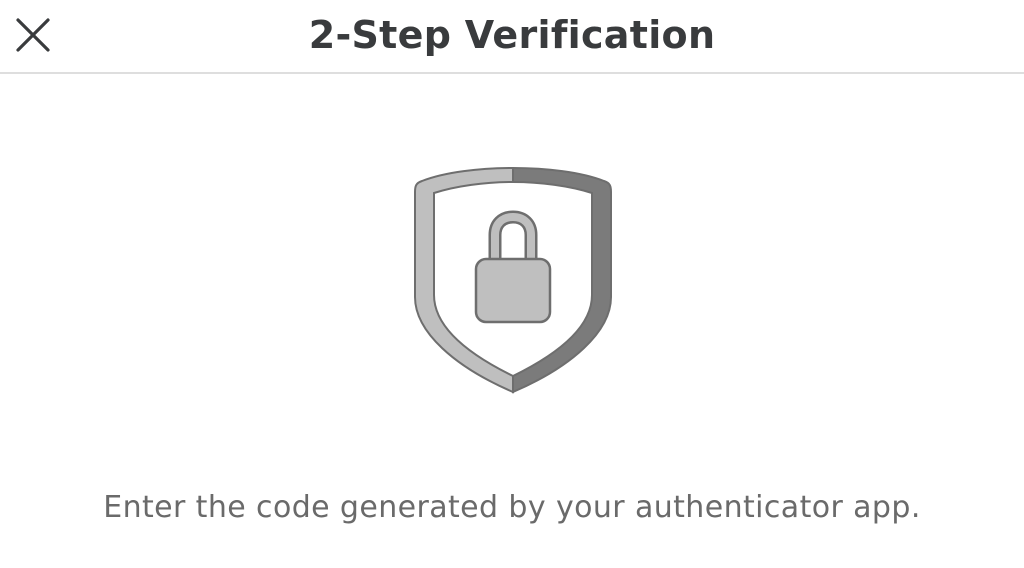  What do you see at coordinates (513, 280) in the screenshot?
I see `shield-lock-icon` at bounding box center [513, 280].